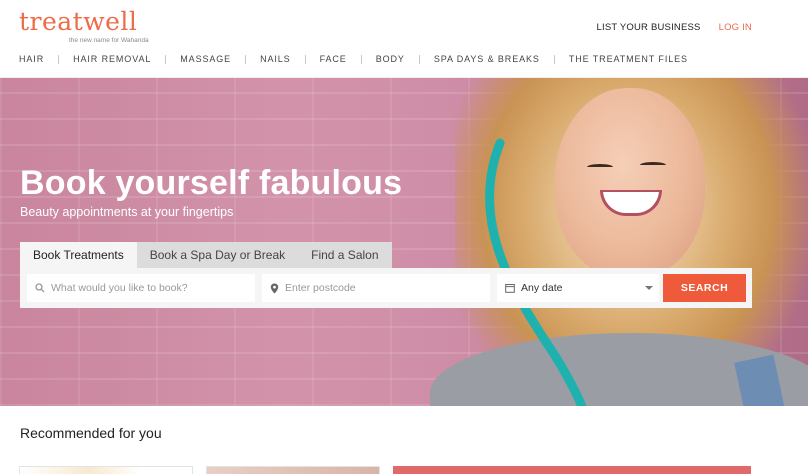  Describe the element at coordinates (127, 212) in the screenshot. I see `hero-subtitle: Beauty appointments at your fingertips` at that location.